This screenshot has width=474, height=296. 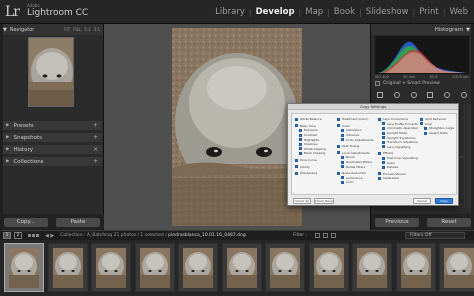 I want to click on panel-collections: ▶ Collections +, so click(x=52, y=161).